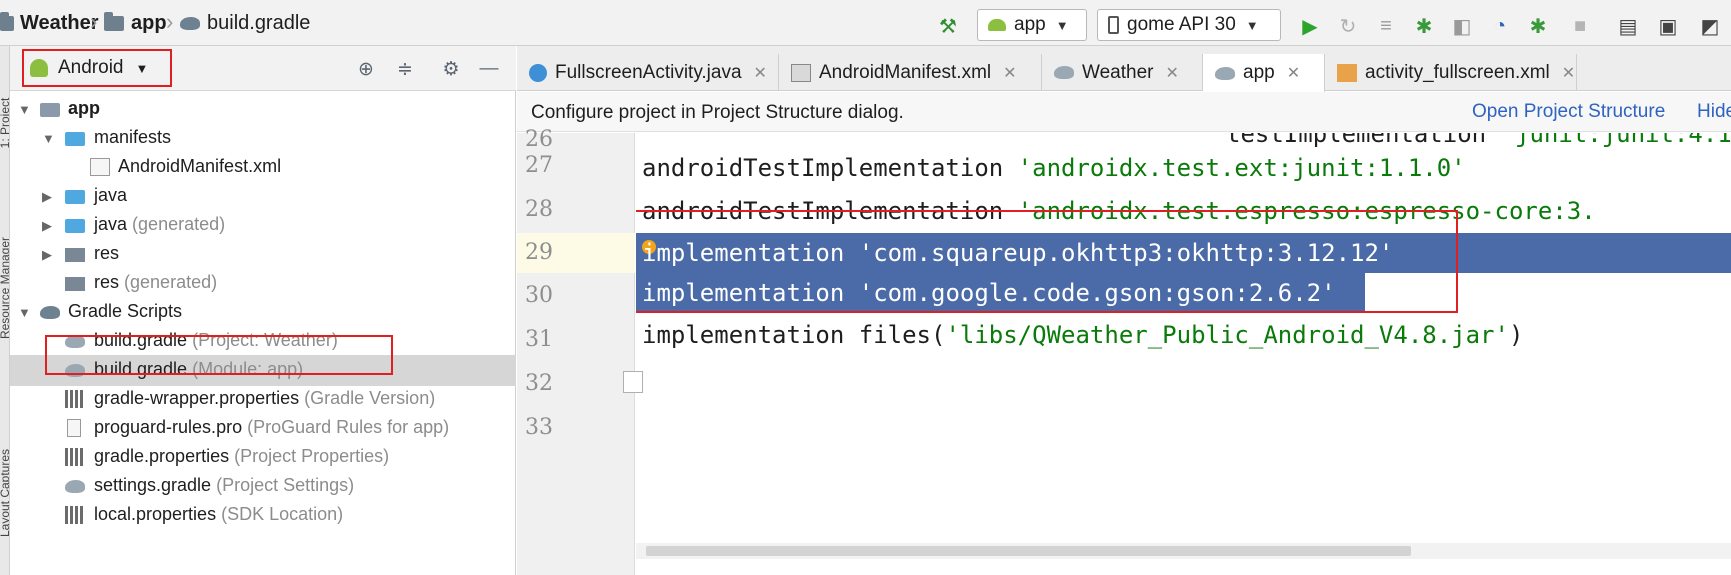 The height and width of the screenshot is (575, 1731). Describe the element at coordinates (263, 109) in the screenshot. I see `tree-item-app: ▼ app` at that location.